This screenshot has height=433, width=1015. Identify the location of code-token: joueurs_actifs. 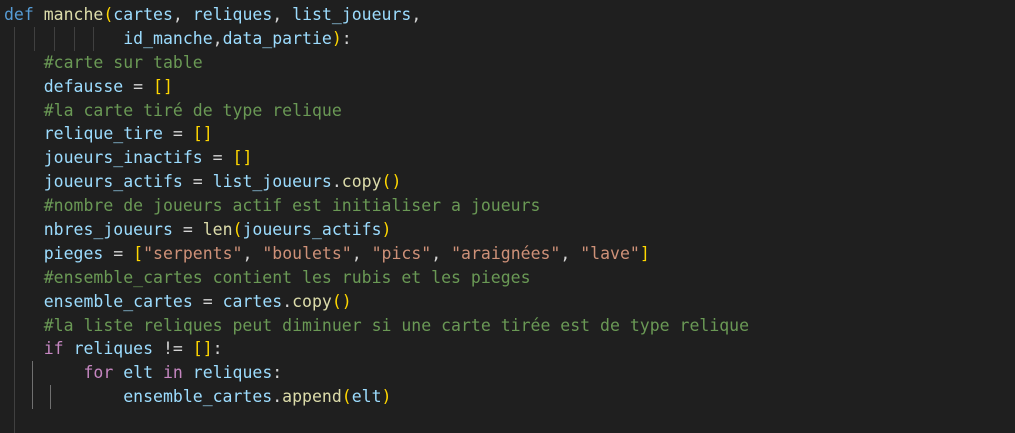
(113, 182).